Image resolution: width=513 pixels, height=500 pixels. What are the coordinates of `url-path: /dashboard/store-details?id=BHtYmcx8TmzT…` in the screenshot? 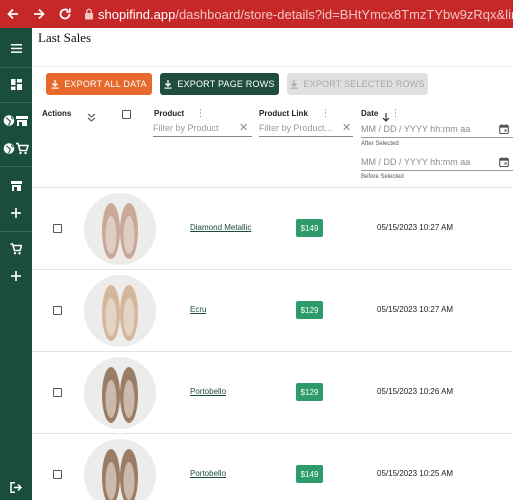 It's located at (344, 14).